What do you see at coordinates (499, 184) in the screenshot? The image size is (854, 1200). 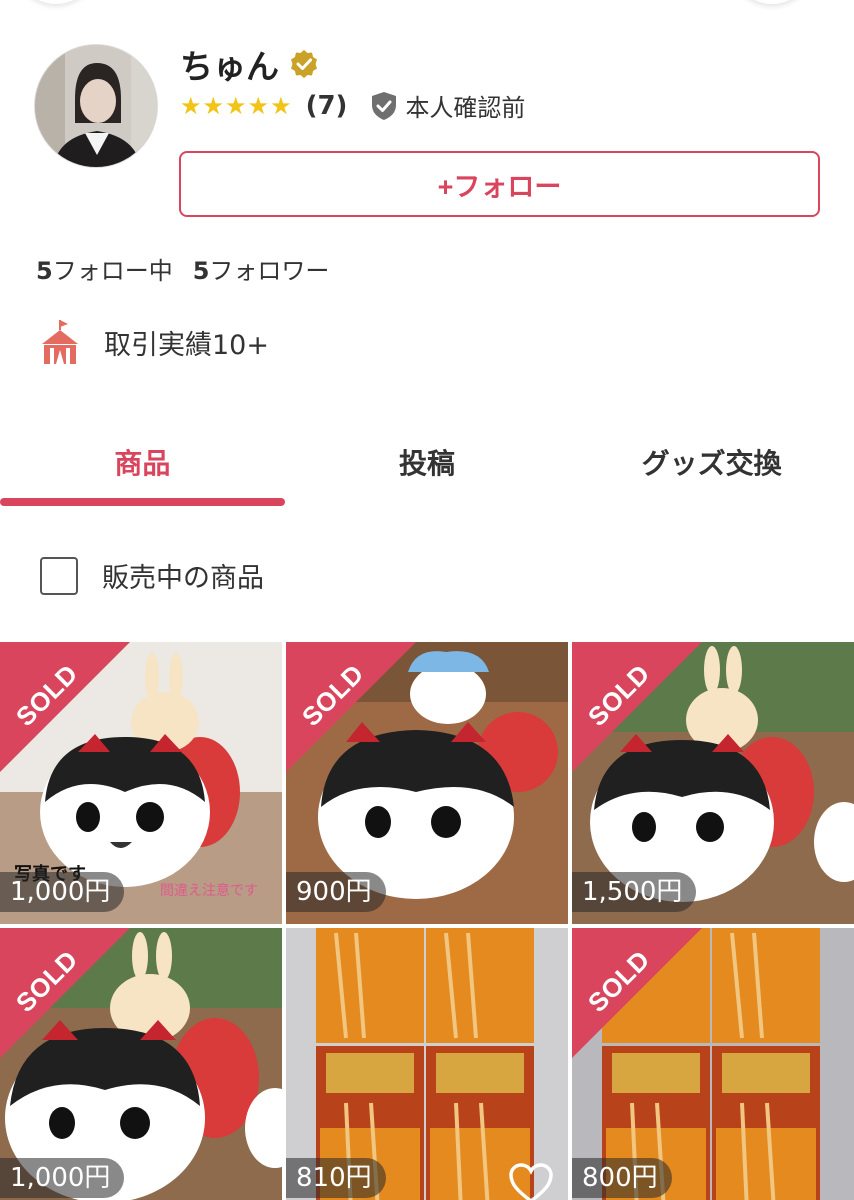 I see `follow-button: +フォロー` at bounding box center [499, 184].